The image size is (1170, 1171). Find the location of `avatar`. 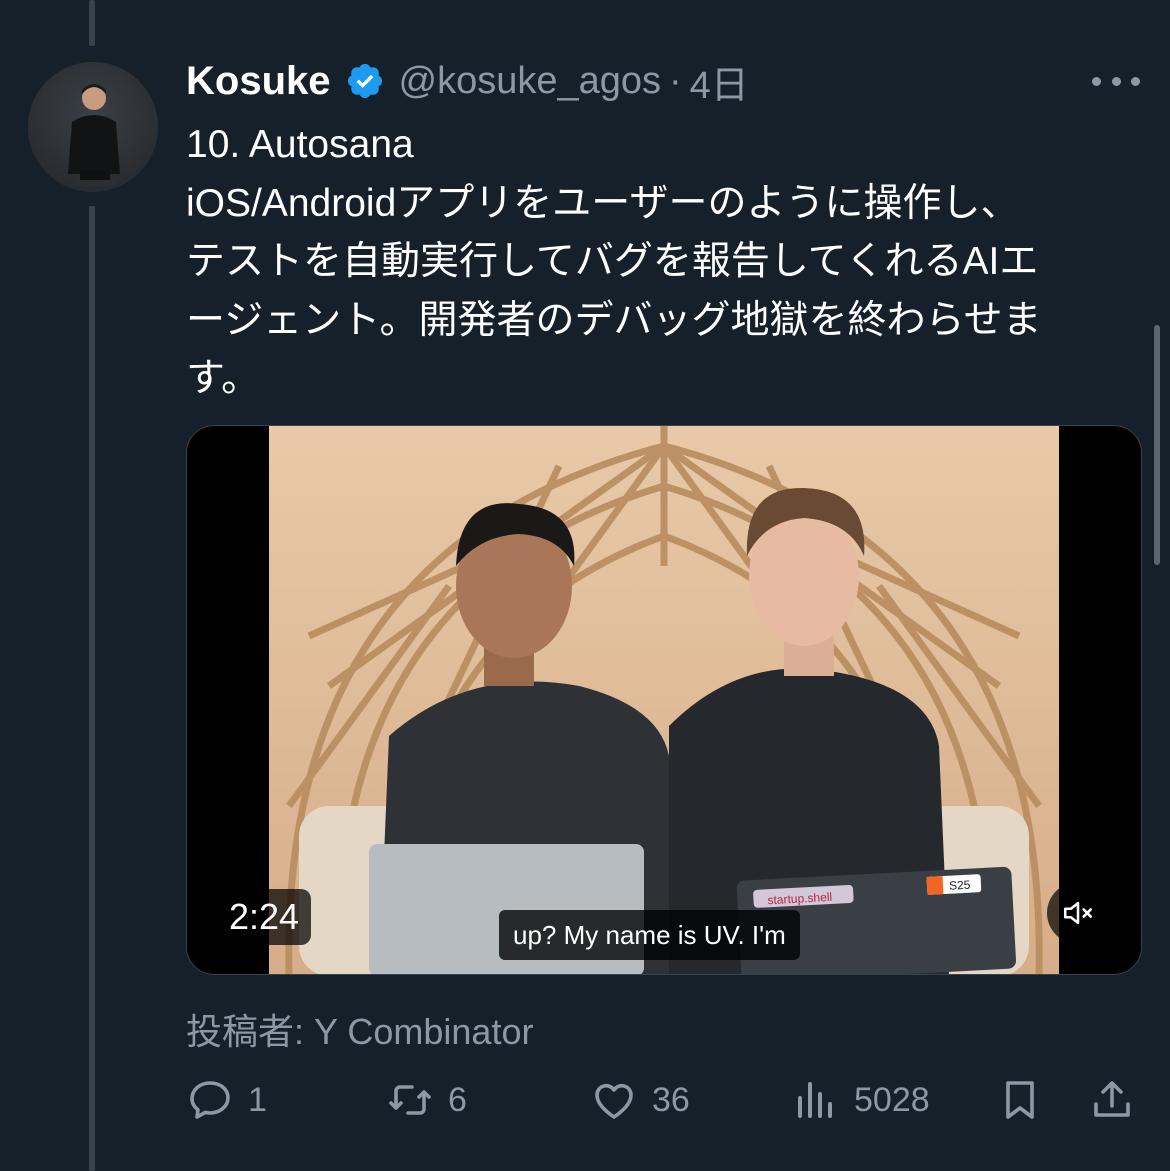

avatar is located at coordinates (93, 127).